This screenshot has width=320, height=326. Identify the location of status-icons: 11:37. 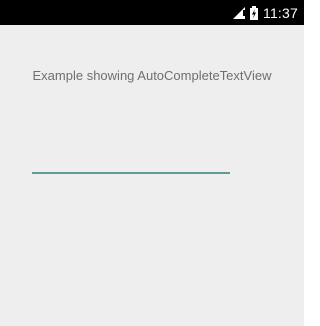
(265, 12).